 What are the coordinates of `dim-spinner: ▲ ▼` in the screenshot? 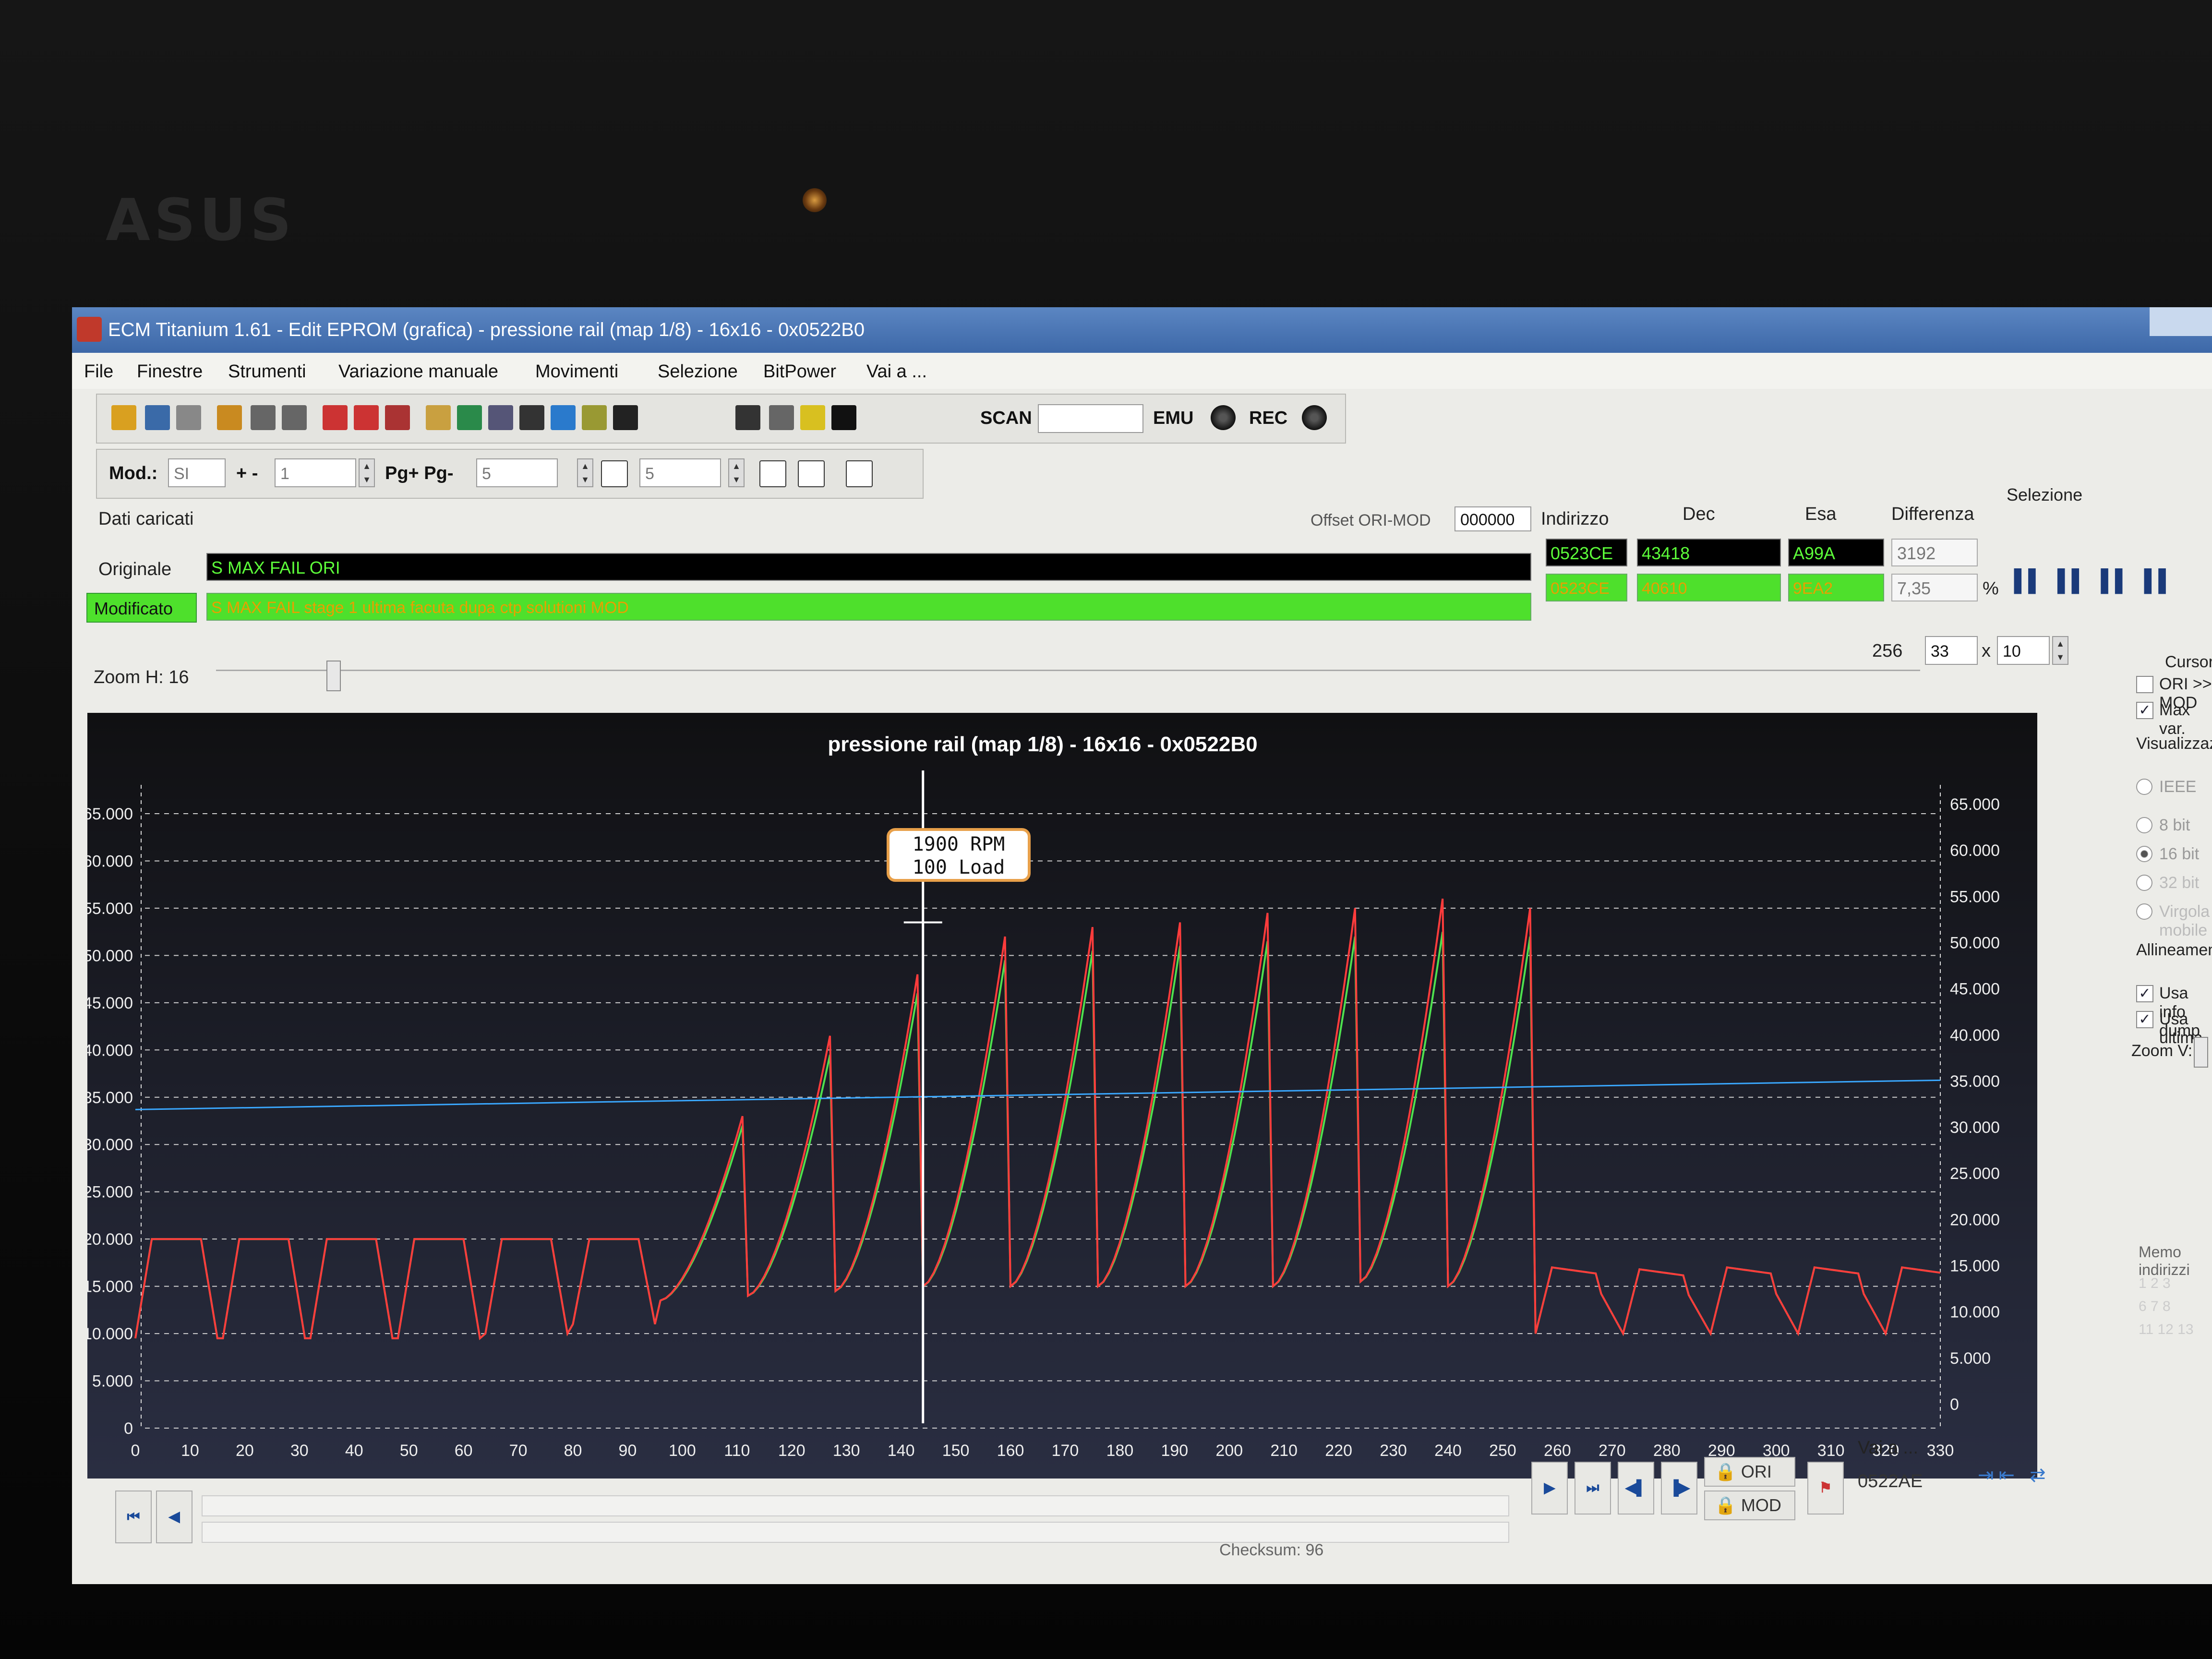 It's located at (2060, 650).